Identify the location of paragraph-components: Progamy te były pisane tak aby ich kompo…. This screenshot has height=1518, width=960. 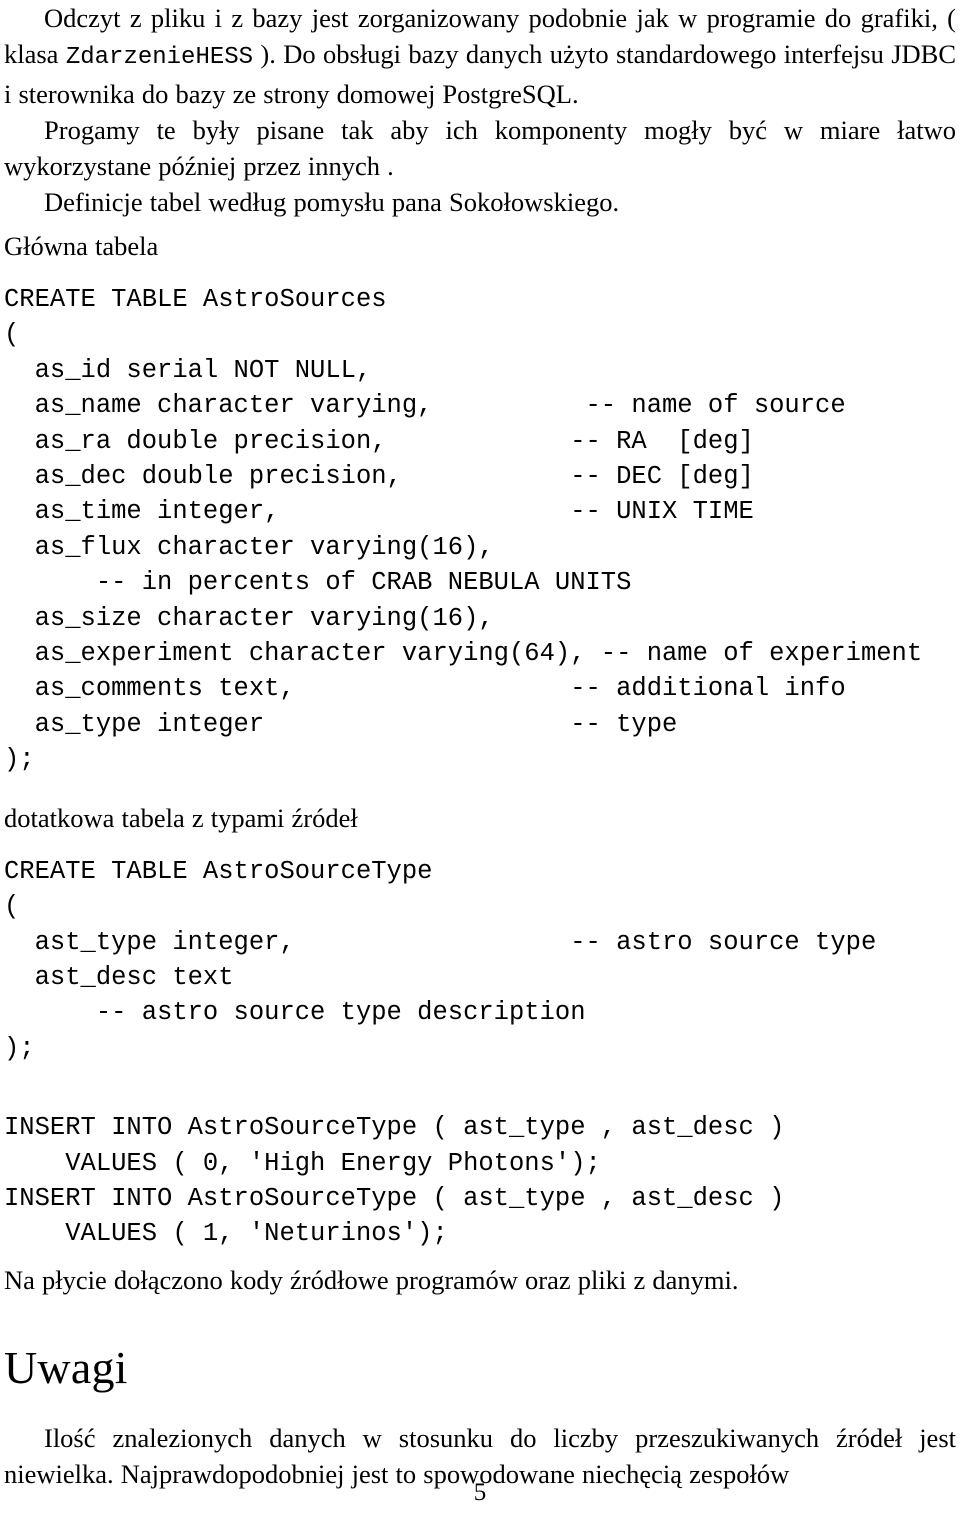
(480, 148).